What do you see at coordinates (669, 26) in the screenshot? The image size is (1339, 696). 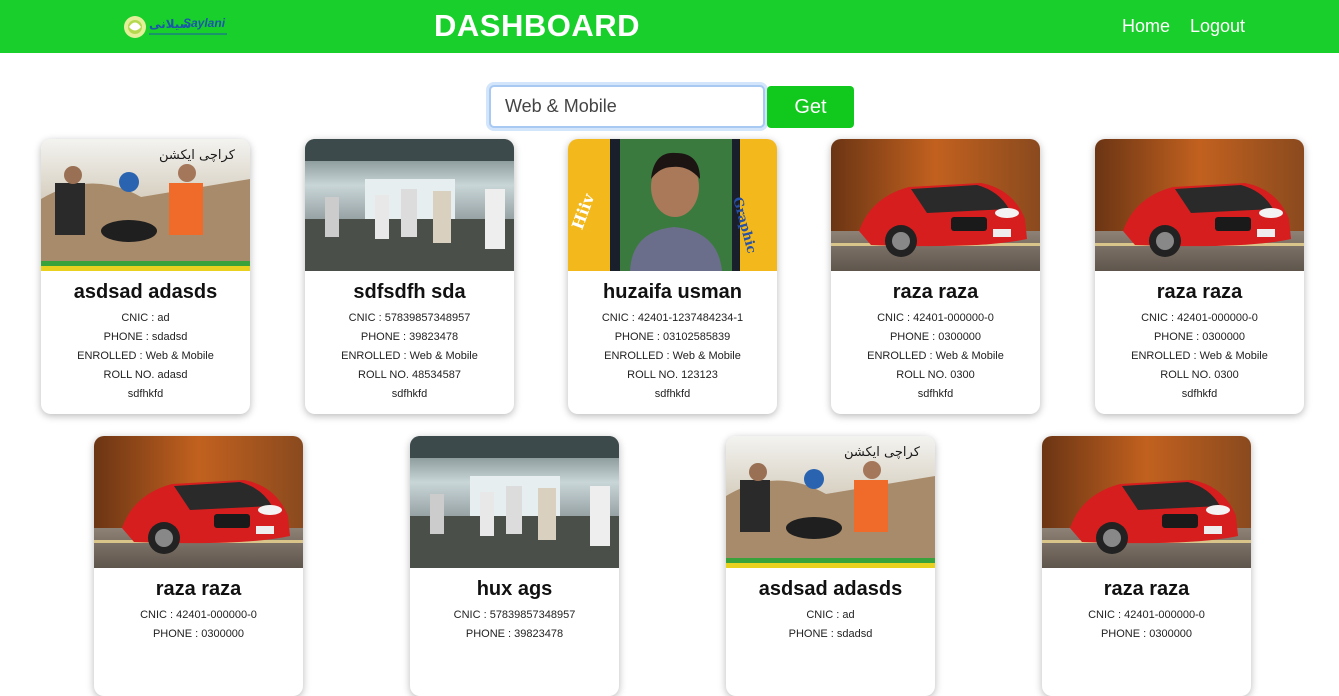 I see `top-navbar: سیلانی Saylani DASHBOARD Home Logout` at bounding box center [669, 26].